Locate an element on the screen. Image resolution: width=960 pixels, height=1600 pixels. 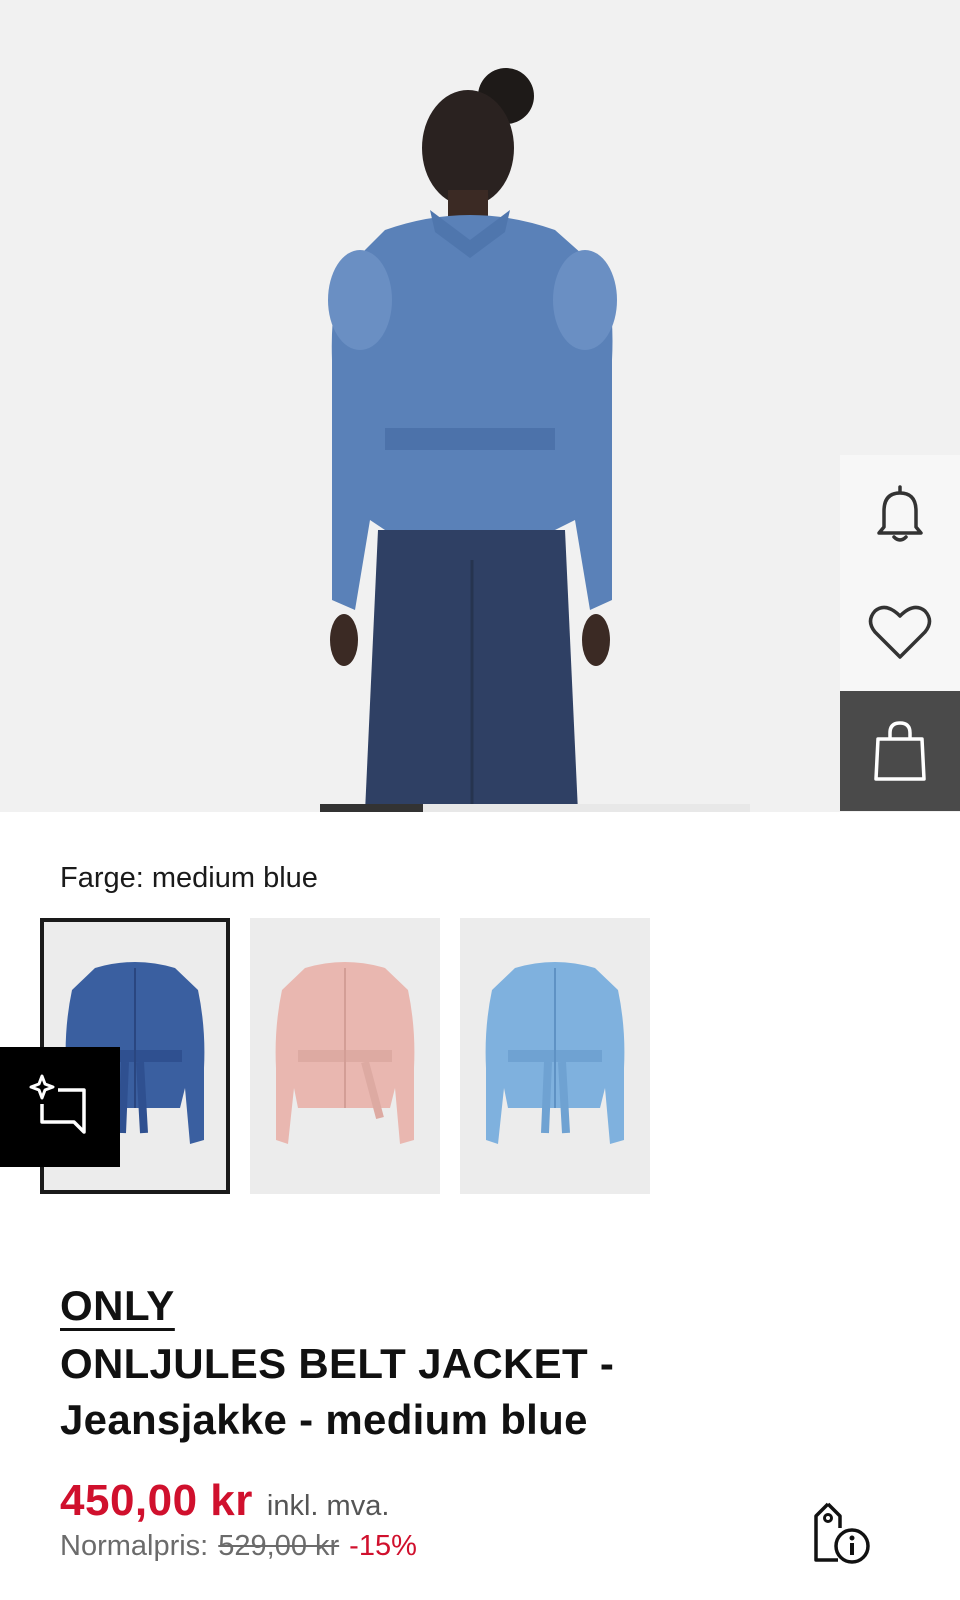
jacket-thumbnail-light-blue is located at coordinates (555, 1053).